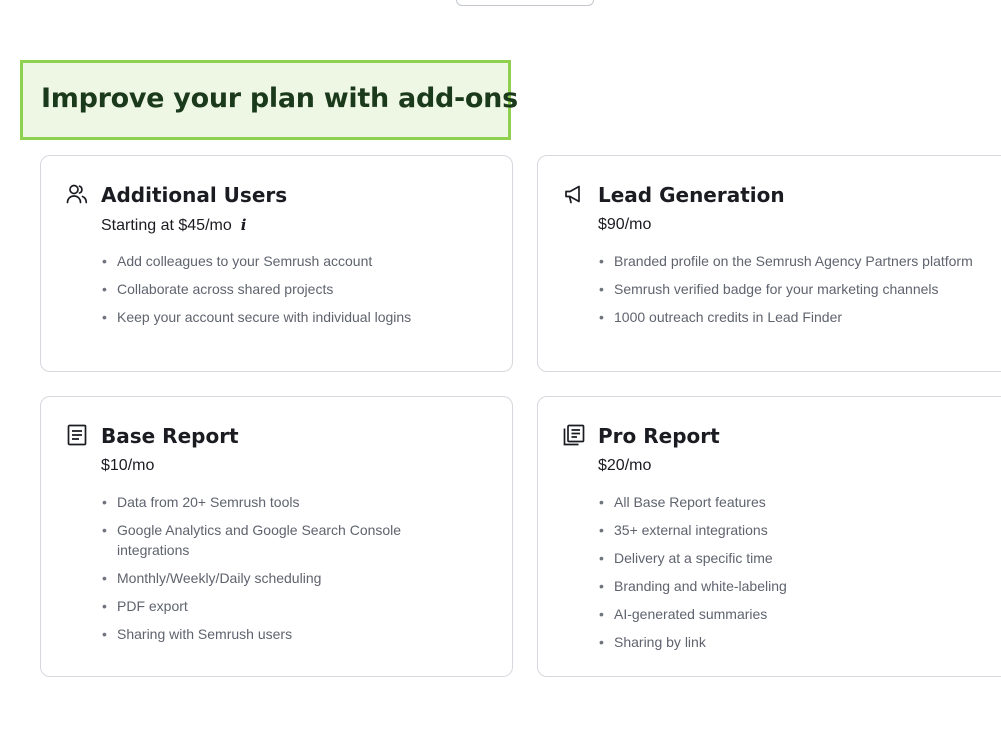 The width and height of the screenshot is (1001, 729). I want to click on feature-item: Delivery at a specific time, so click(797, 559).